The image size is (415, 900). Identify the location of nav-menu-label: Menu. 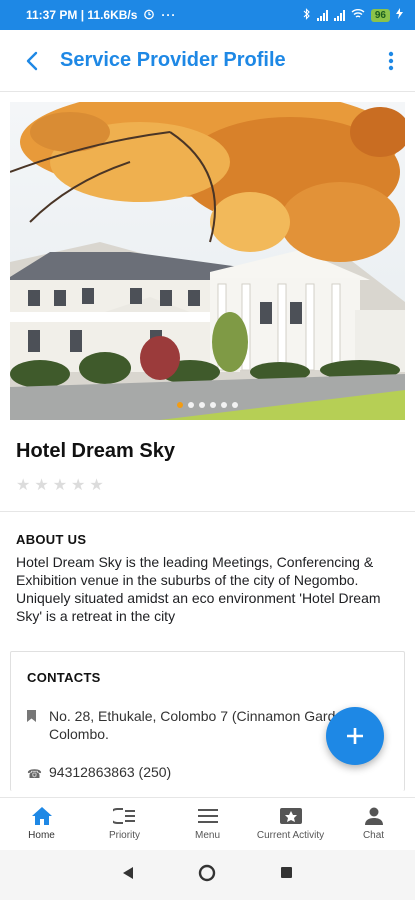
(207, 835).